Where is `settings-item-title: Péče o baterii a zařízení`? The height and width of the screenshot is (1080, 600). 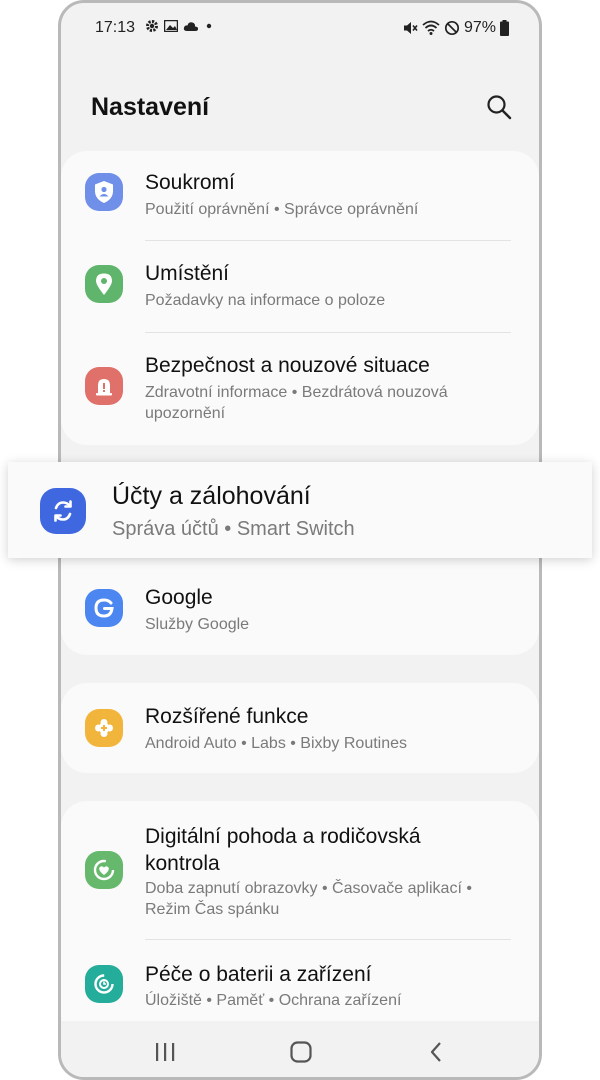 settings-item-title: Péče o baterii a zařízení is located at coordinates (258, 974).